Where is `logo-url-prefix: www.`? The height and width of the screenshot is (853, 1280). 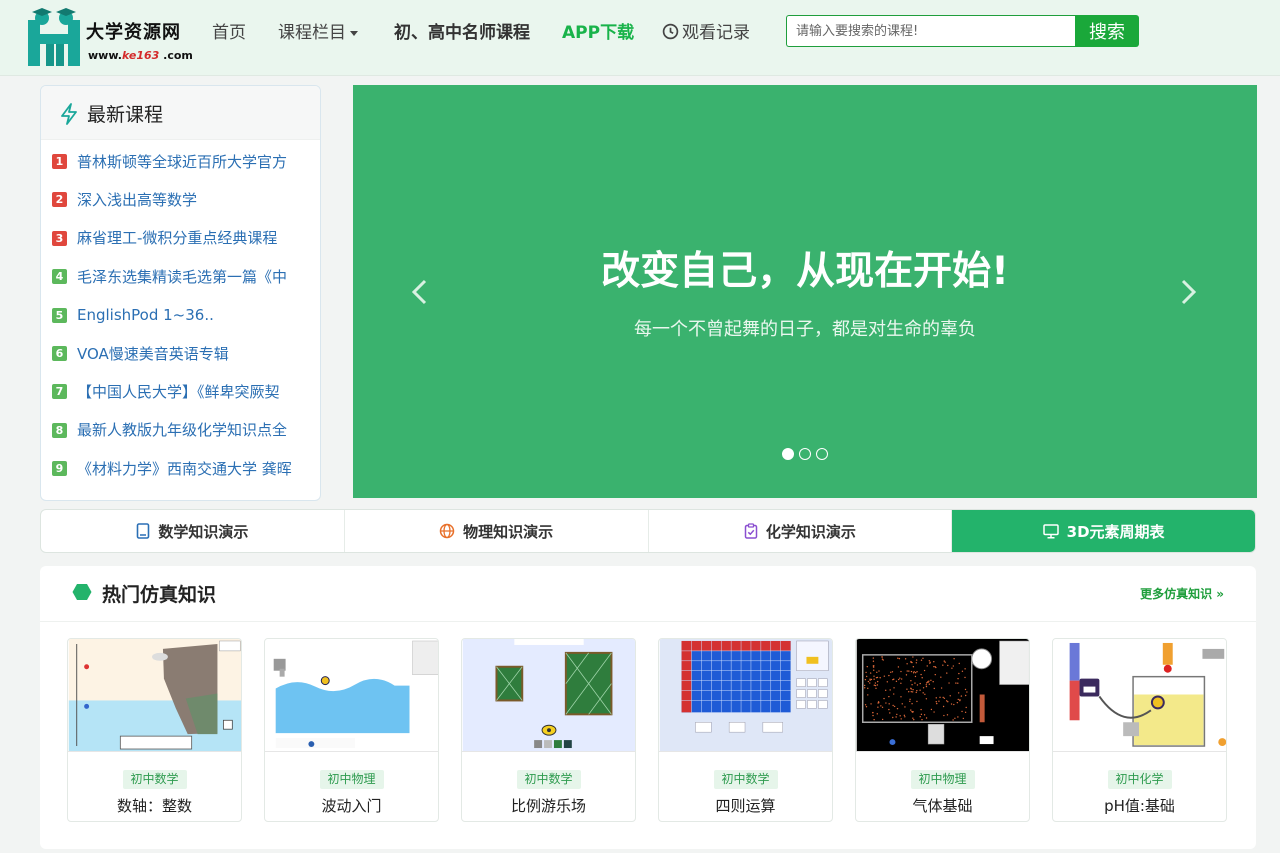
logo-url-prefix: www. is located at coordinates (105, 55).